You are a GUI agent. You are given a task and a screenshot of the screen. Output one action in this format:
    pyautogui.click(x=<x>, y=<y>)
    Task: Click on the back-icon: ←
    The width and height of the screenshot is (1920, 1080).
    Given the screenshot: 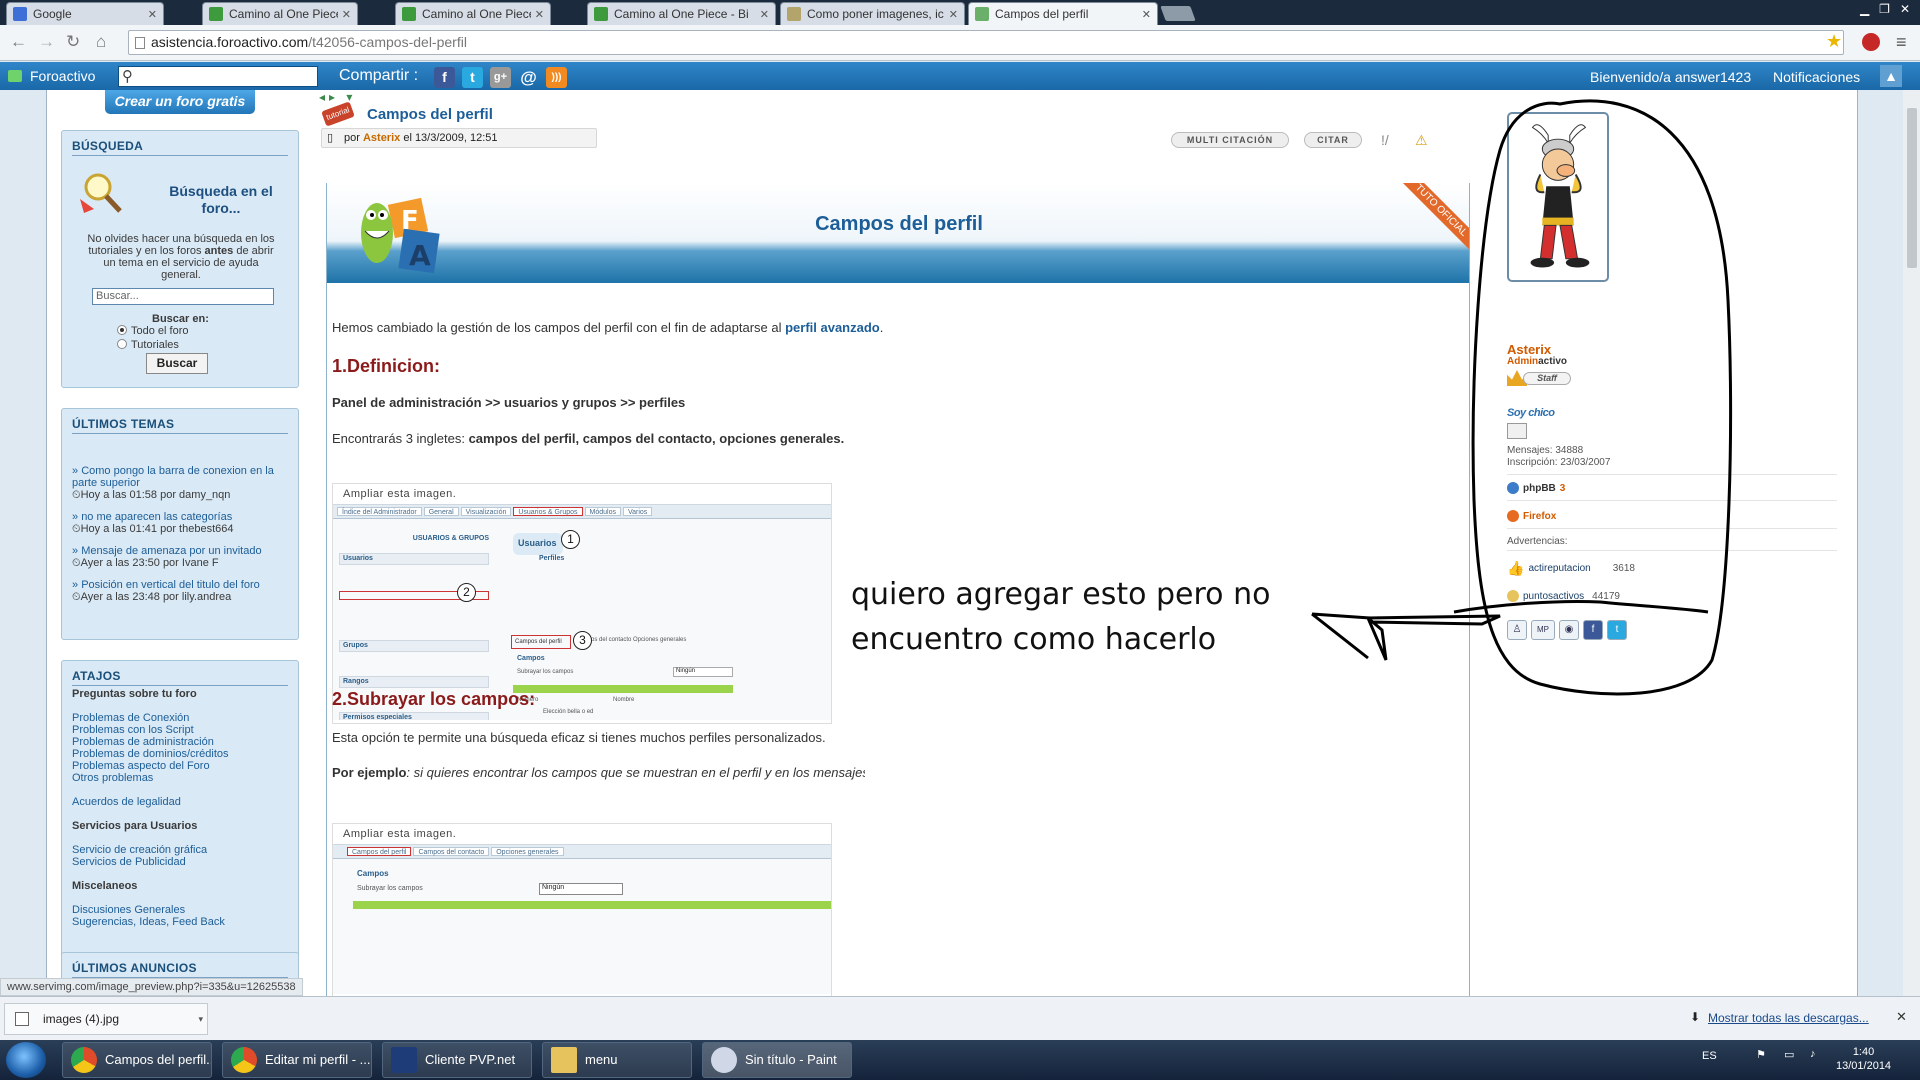 What is the action you would take?
    pyautogui.click(x=18, y=42)
    